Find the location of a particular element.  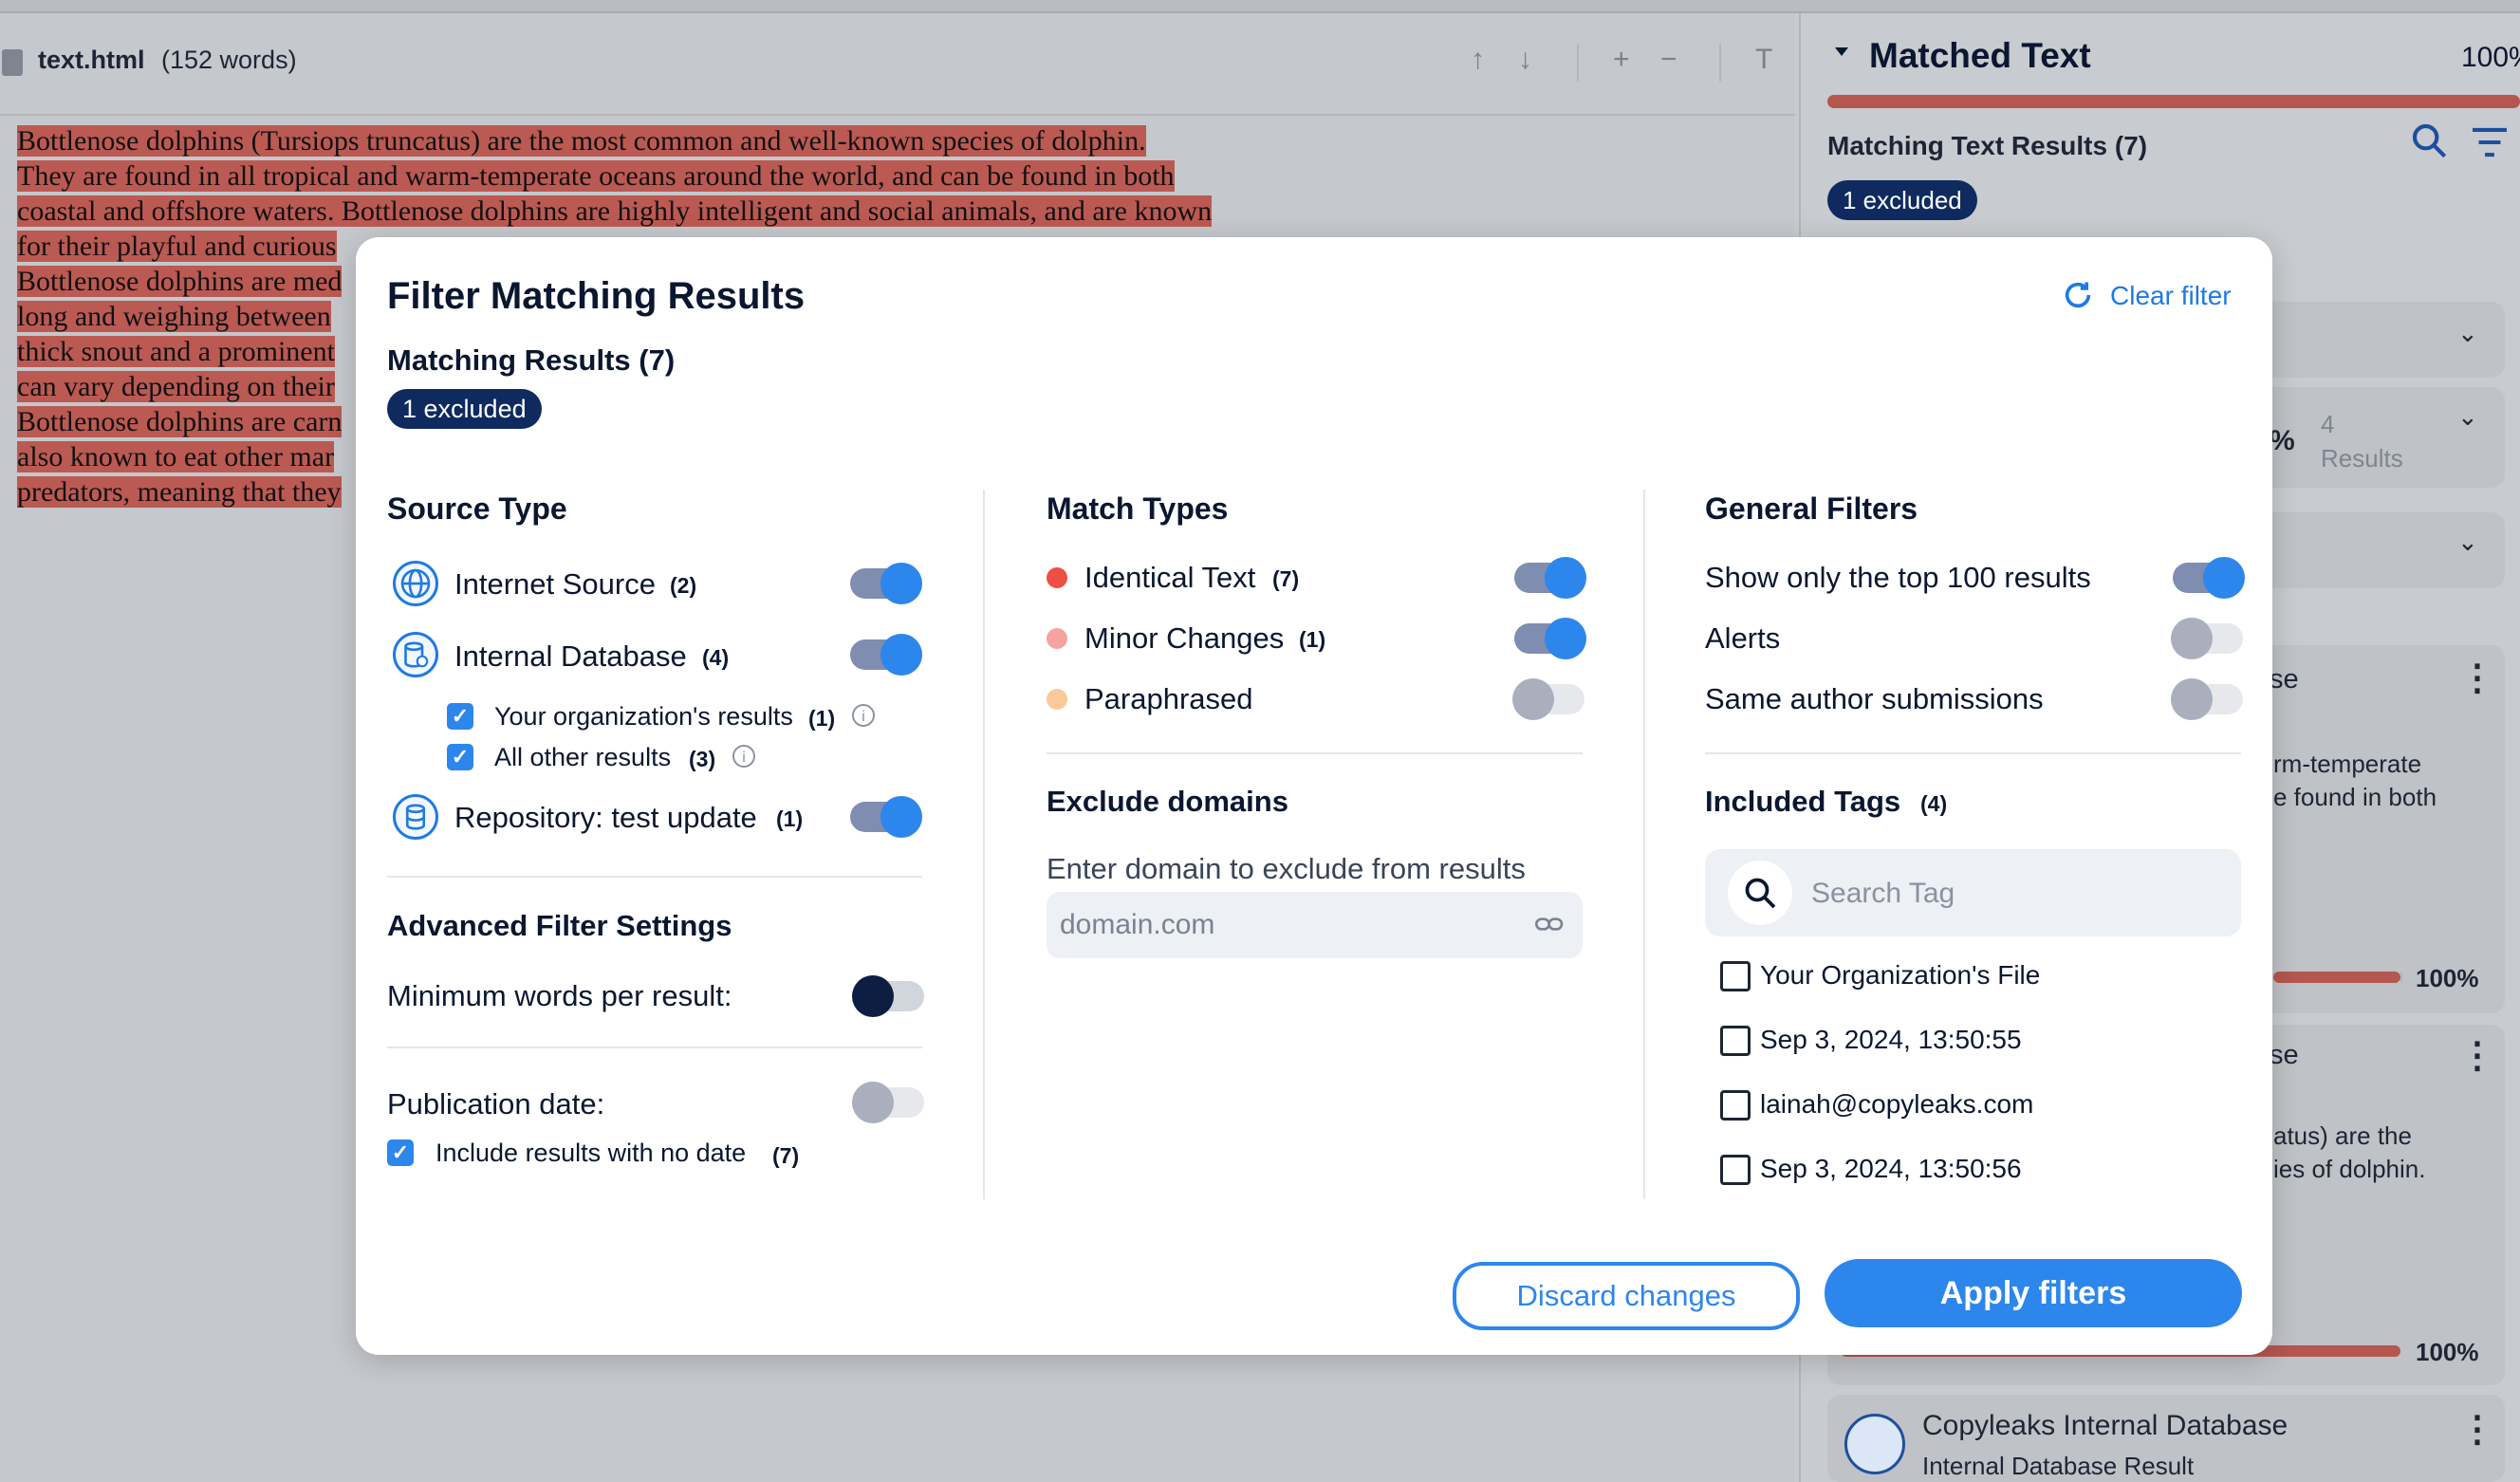

collapse-caret-icon is located at coordinates (1842, 51).